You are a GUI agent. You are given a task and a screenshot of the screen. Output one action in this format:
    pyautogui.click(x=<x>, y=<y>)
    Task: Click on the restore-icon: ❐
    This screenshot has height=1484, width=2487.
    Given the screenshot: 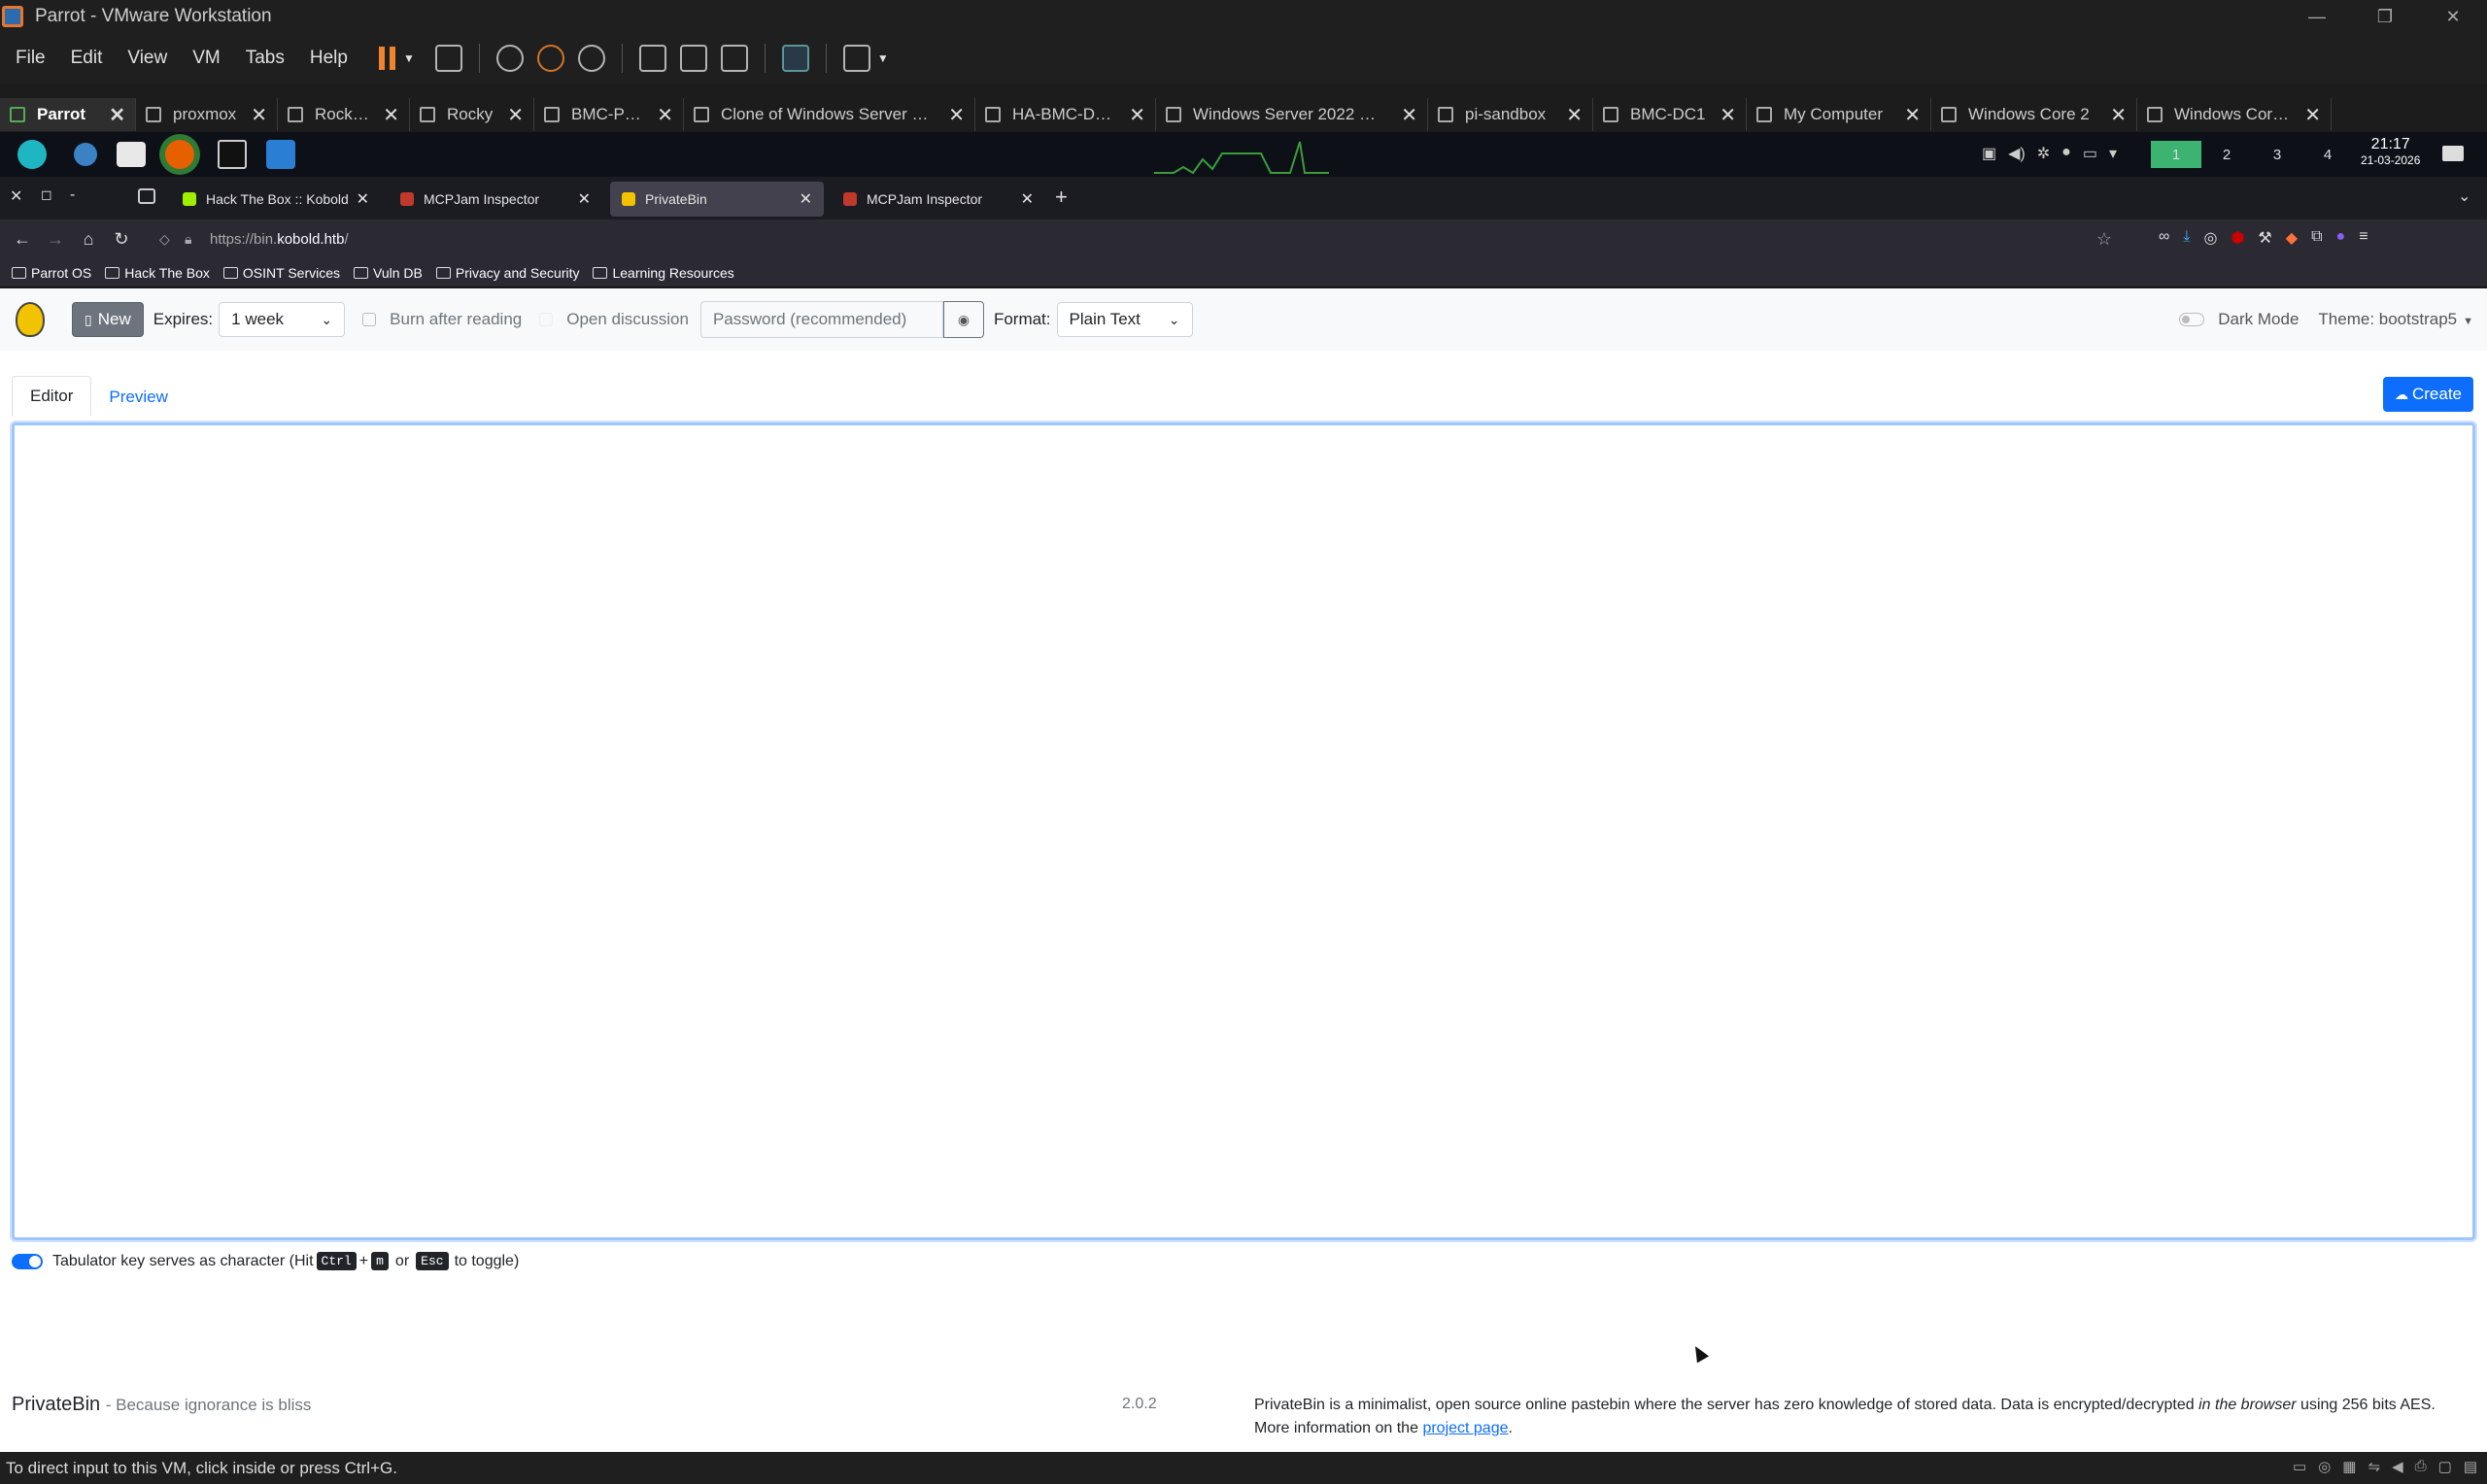 What is the action you would take?
    pyautogui.click(x=2385, y=16)
    